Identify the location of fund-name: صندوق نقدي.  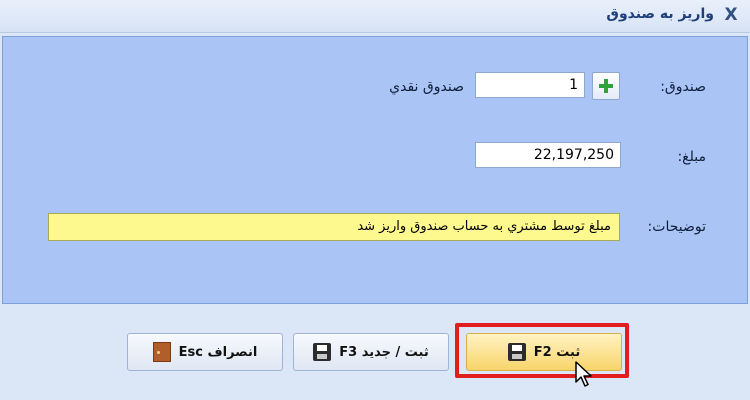
(426, 87).